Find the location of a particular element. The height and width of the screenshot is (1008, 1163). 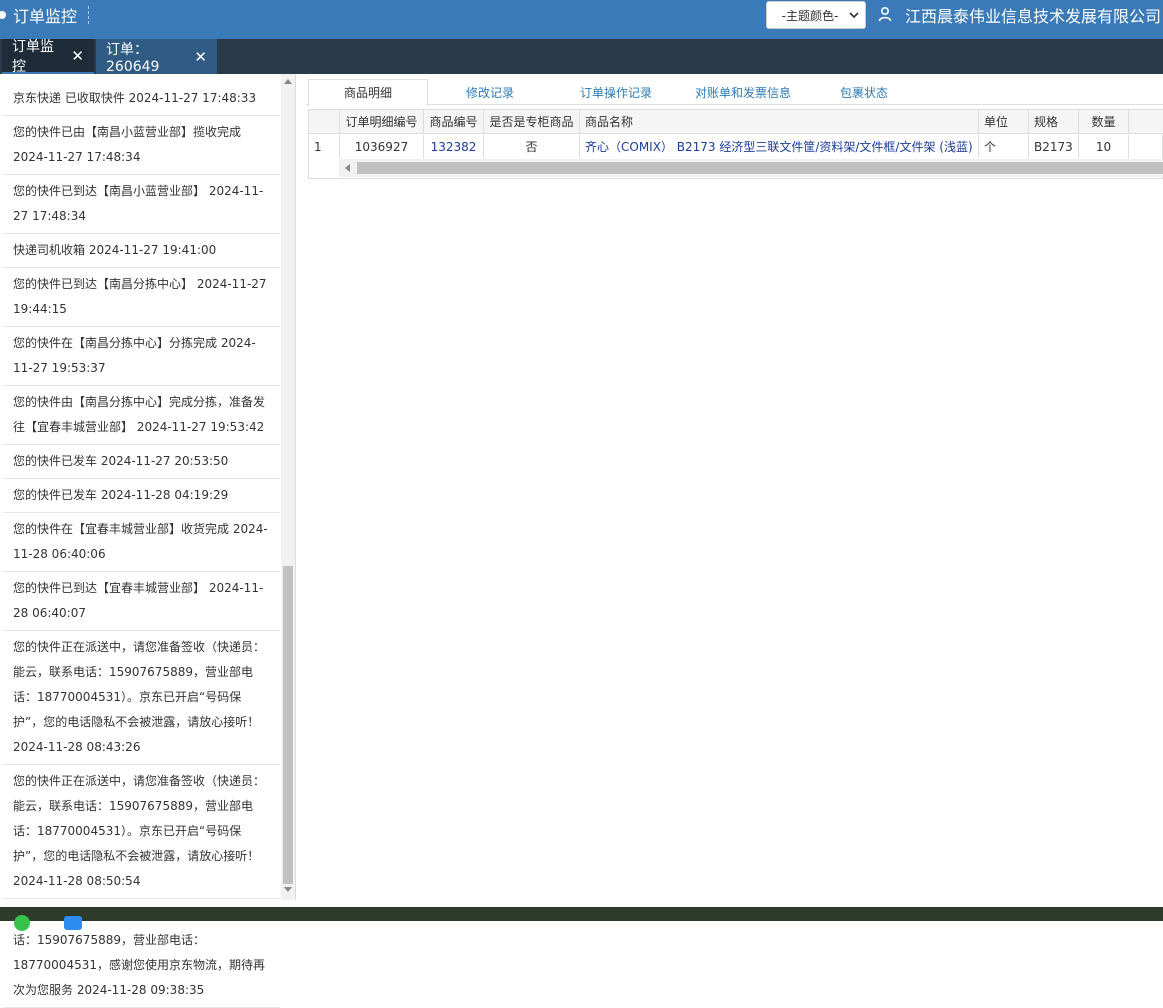

brand: 订单监控 is located at coordinates (38, 15).